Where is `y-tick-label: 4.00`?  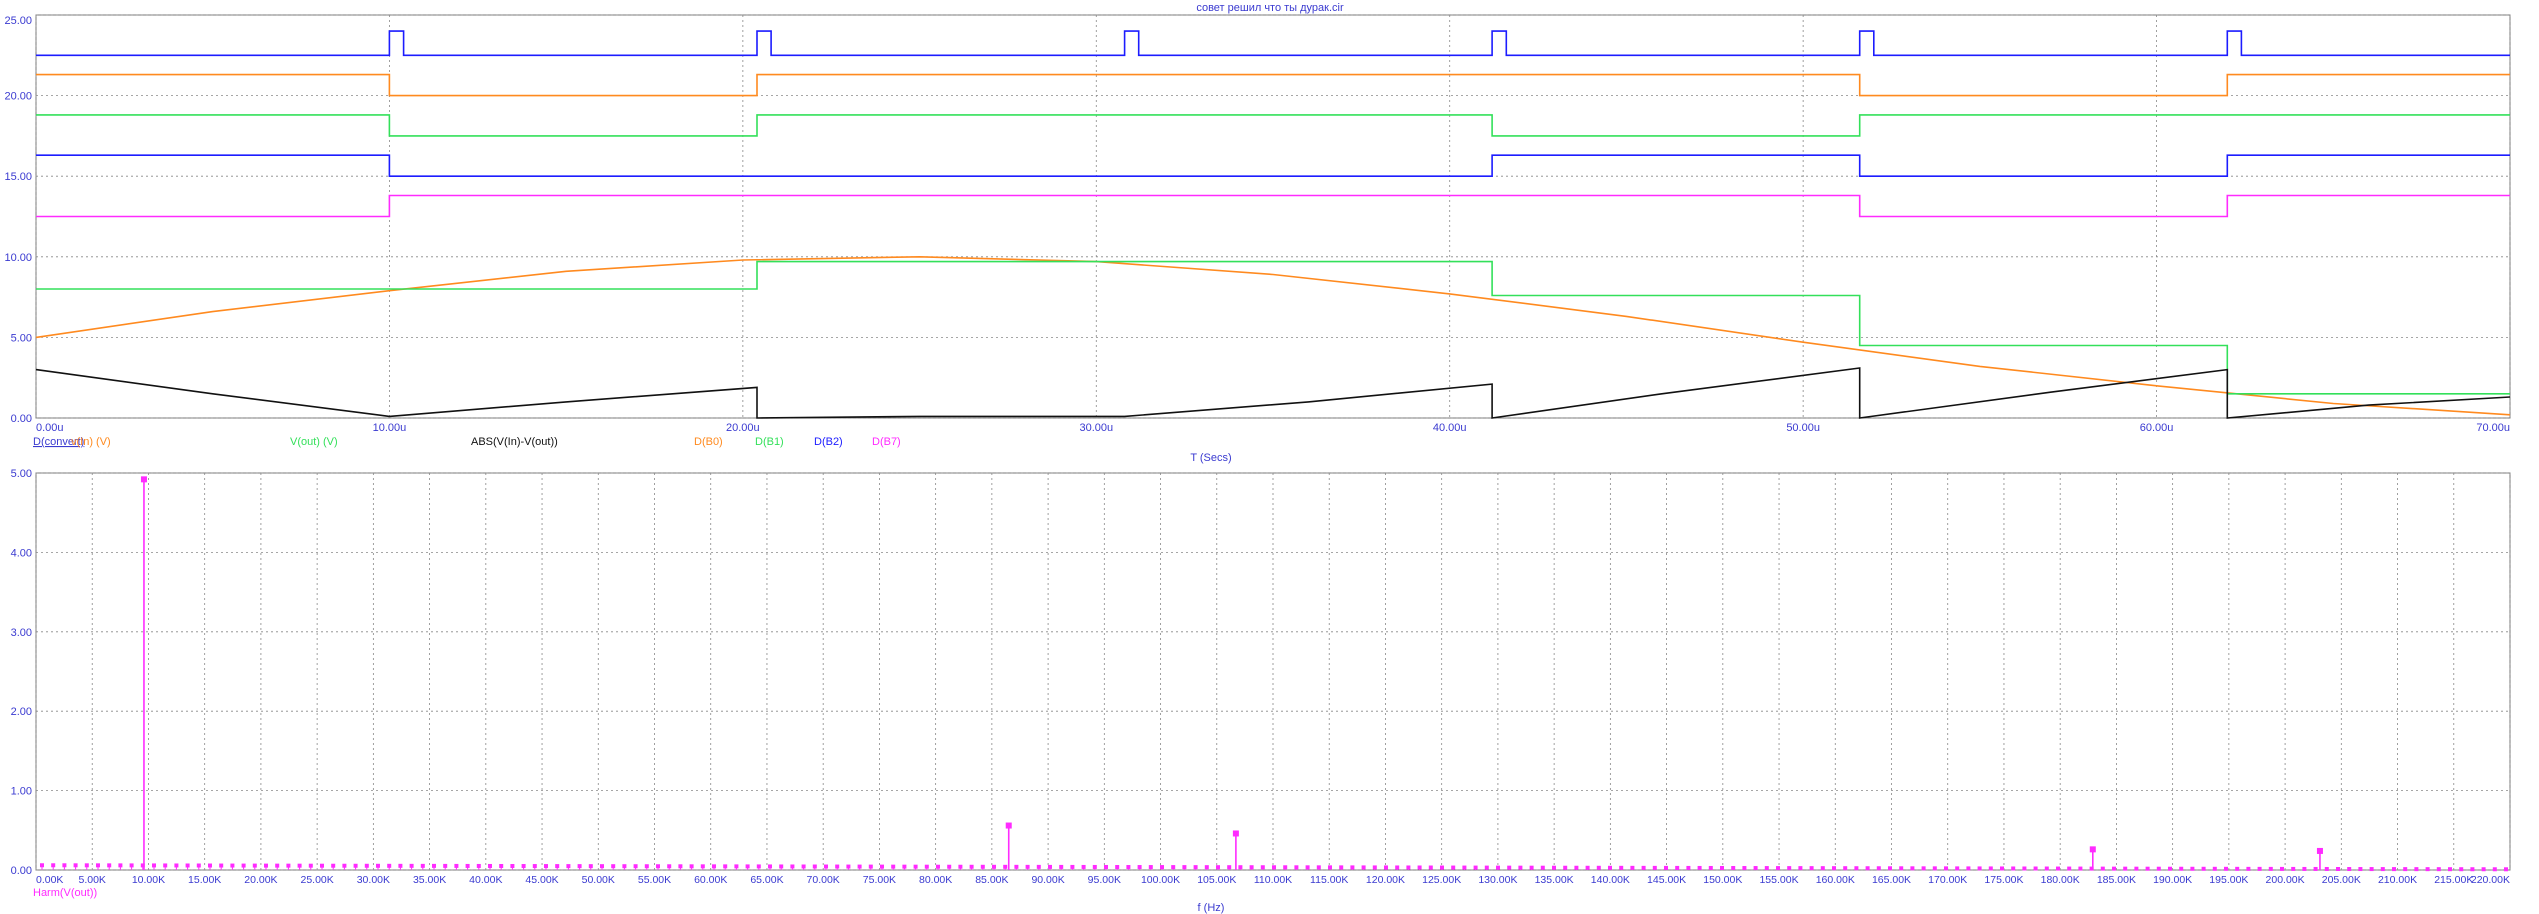 y-tick-label: 4.00 is located at coordinates (21, 553).